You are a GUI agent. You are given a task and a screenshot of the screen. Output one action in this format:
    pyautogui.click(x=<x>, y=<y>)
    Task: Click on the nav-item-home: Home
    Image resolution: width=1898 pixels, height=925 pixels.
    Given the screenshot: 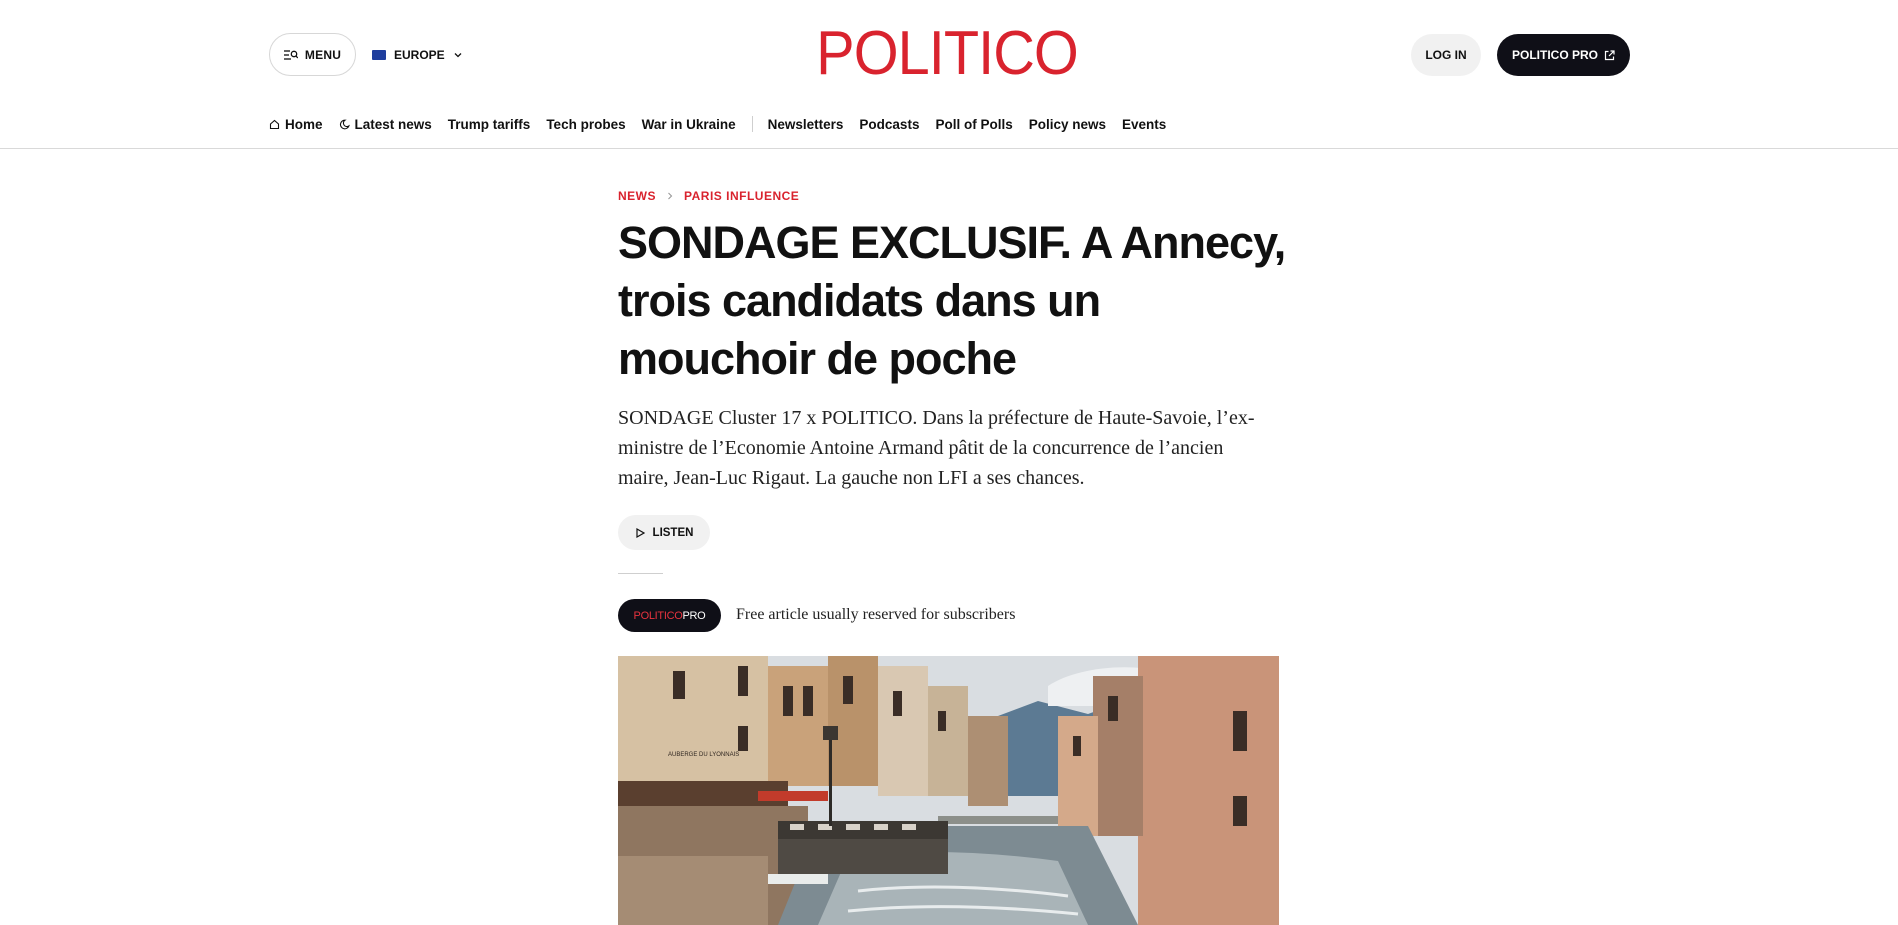 What is the action you would take?
    pyautogui.click(x=296, y=124)
    